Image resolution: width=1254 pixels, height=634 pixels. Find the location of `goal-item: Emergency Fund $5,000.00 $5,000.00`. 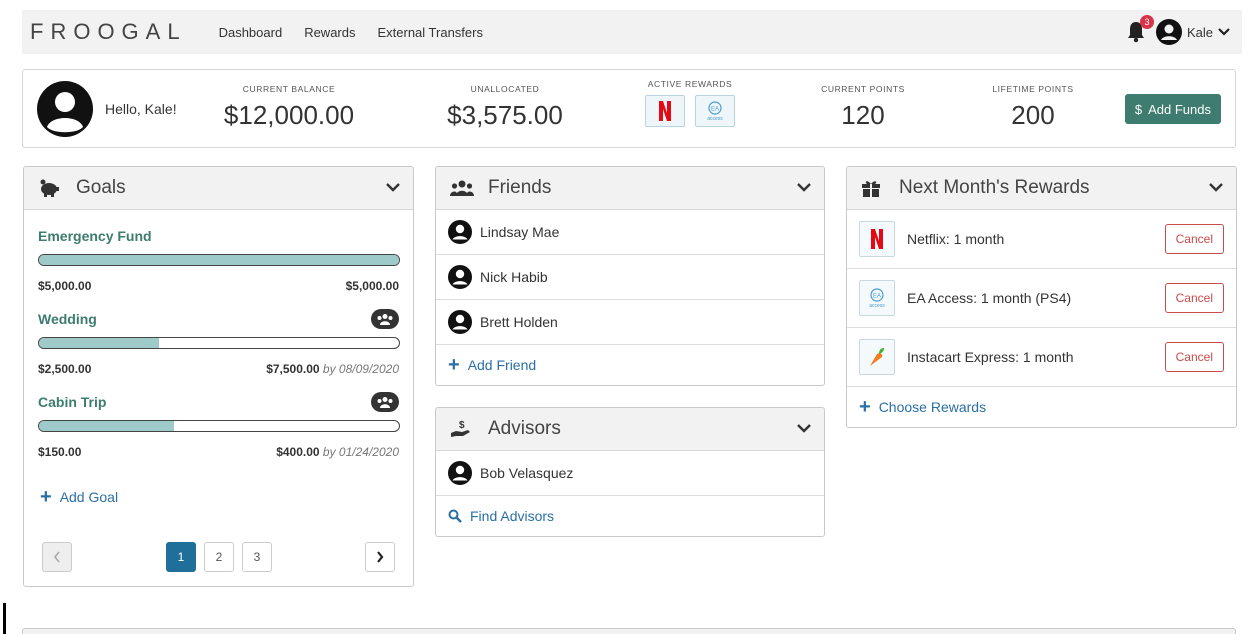

goal-item: Emergency Fund $5,000.00 $5,000.00 is located at coordinates (218, 260).